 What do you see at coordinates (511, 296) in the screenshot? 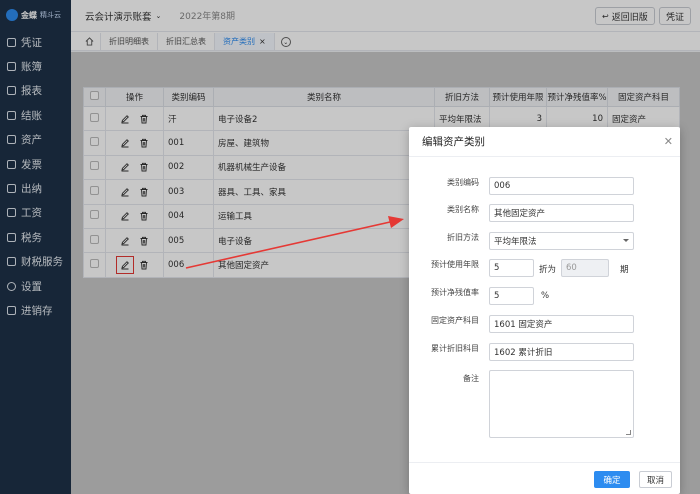
I see `rate-input: 5` at bounding box center [511, 296].